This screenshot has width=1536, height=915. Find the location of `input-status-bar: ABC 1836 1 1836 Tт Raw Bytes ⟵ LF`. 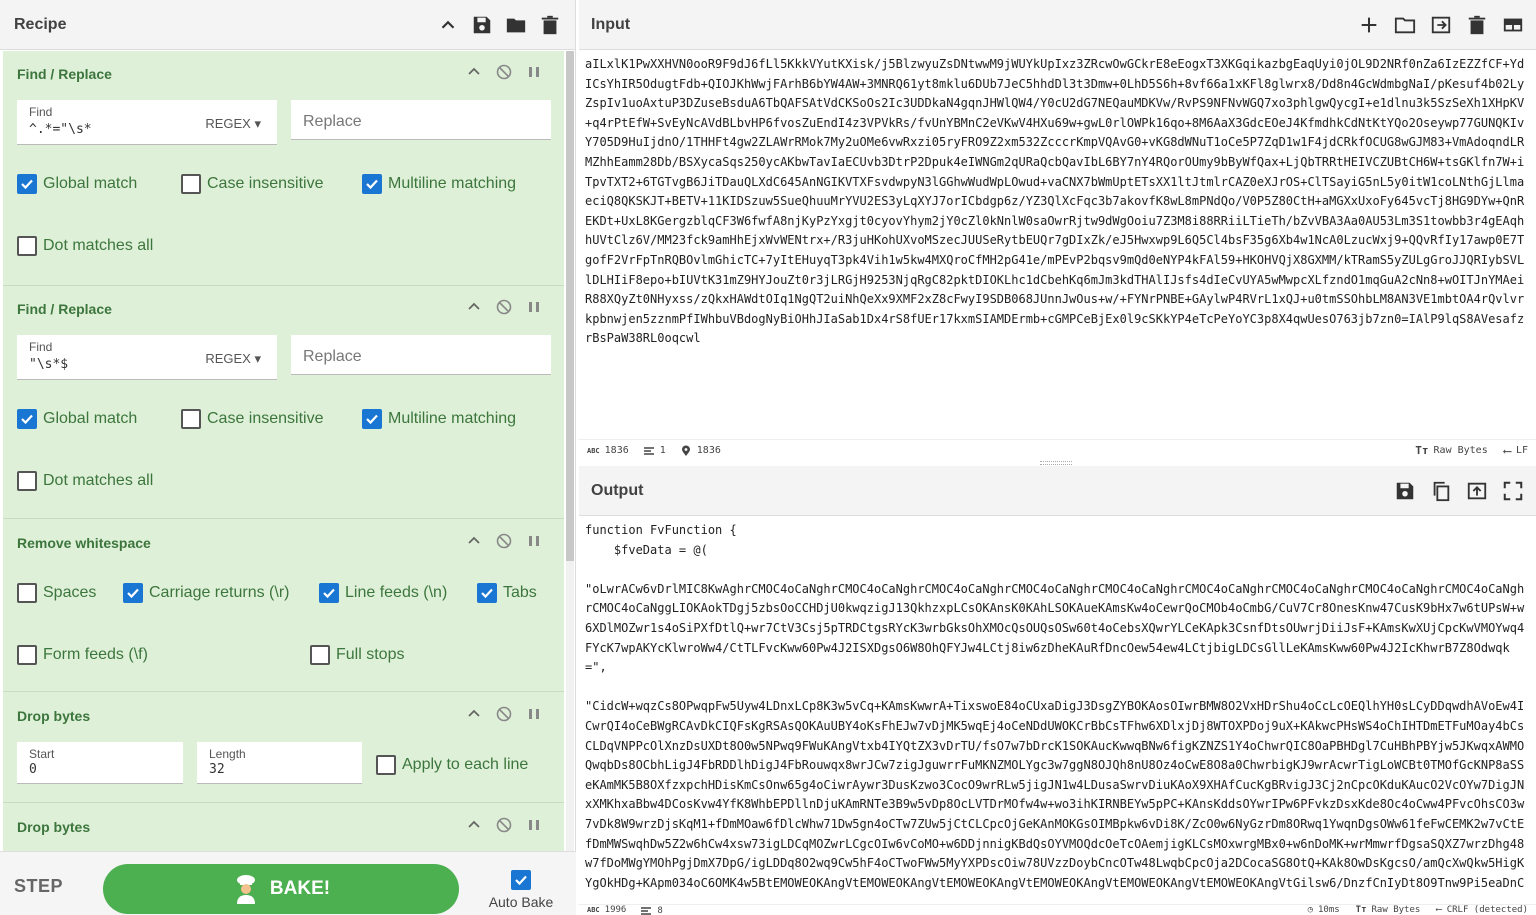

input-status-bar: ABC 1836 1 1836 Tт Raw Bytes ⟵ LF is located at coordinates (1057, 450).